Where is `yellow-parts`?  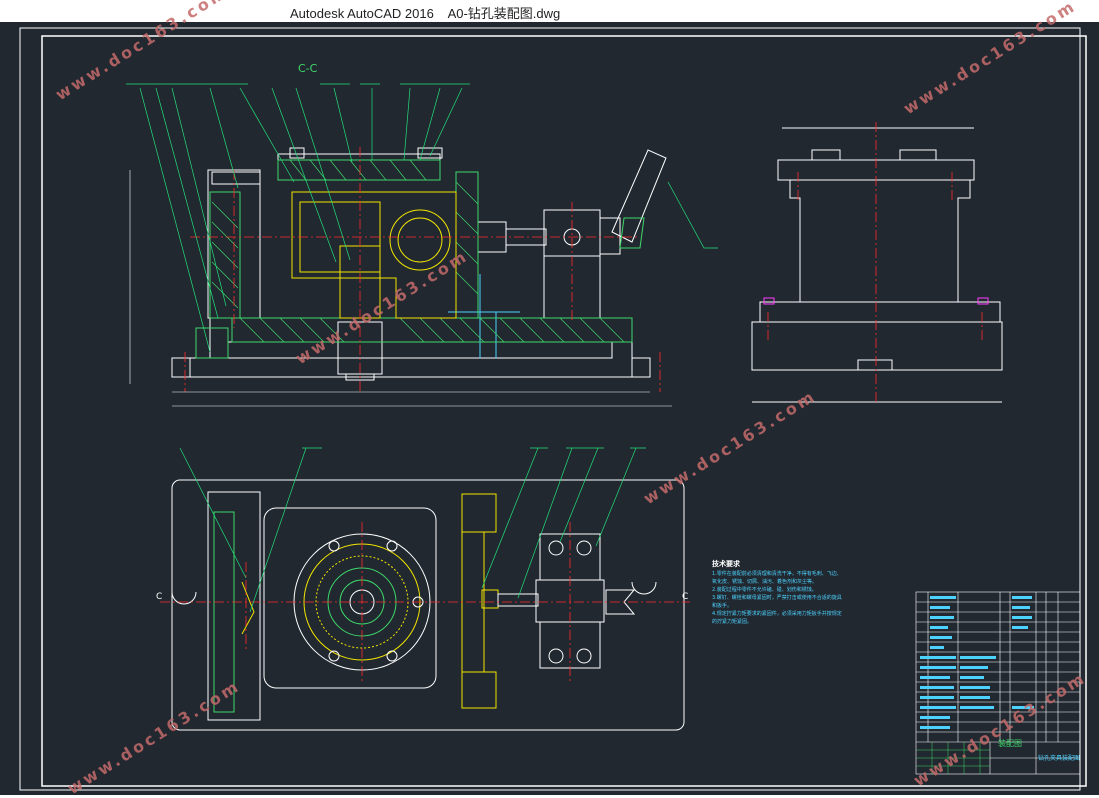 yellow-parts is located at coordinates (468, 255).